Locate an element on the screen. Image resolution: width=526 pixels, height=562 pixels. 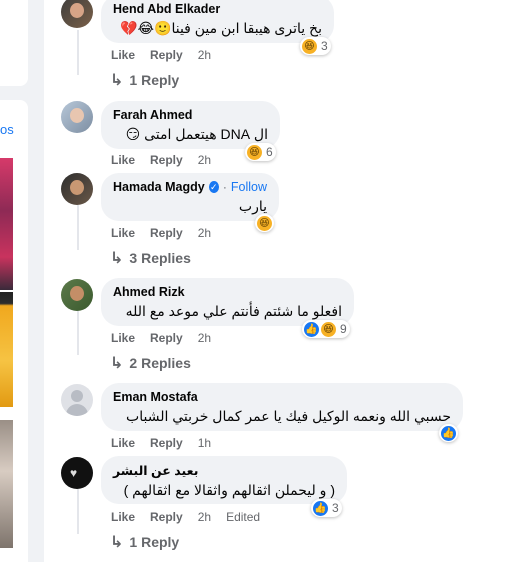
comment-text: ( و ليحملن اثقالهم واثقالا مع اثقالهم ) is located at coordinates (229, 490).